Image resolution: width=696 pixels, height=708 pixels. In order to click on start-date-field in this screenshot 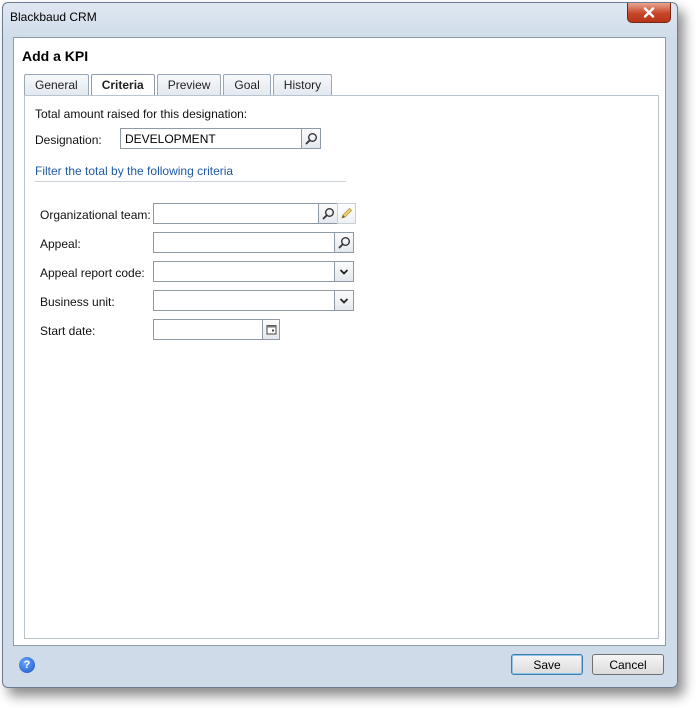, I will do `click(208, 329)`.